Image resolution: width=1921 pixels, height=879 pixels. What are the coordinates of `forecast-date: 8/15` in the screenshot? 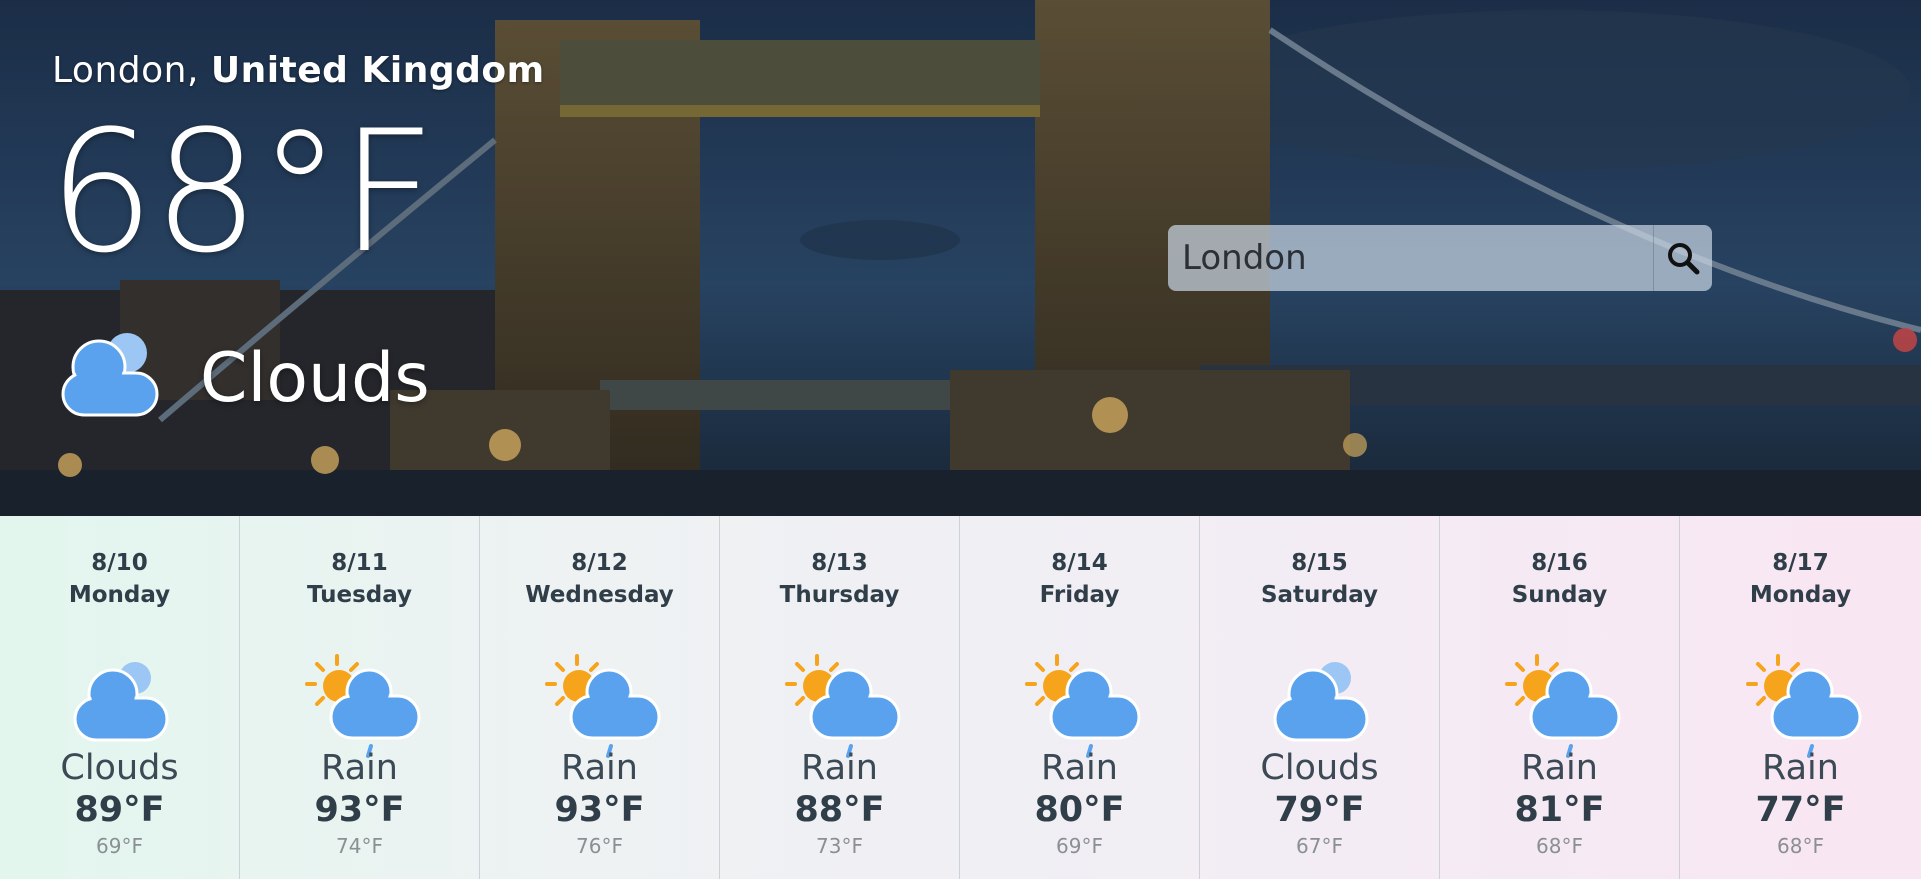 It's located at (1319, 563).